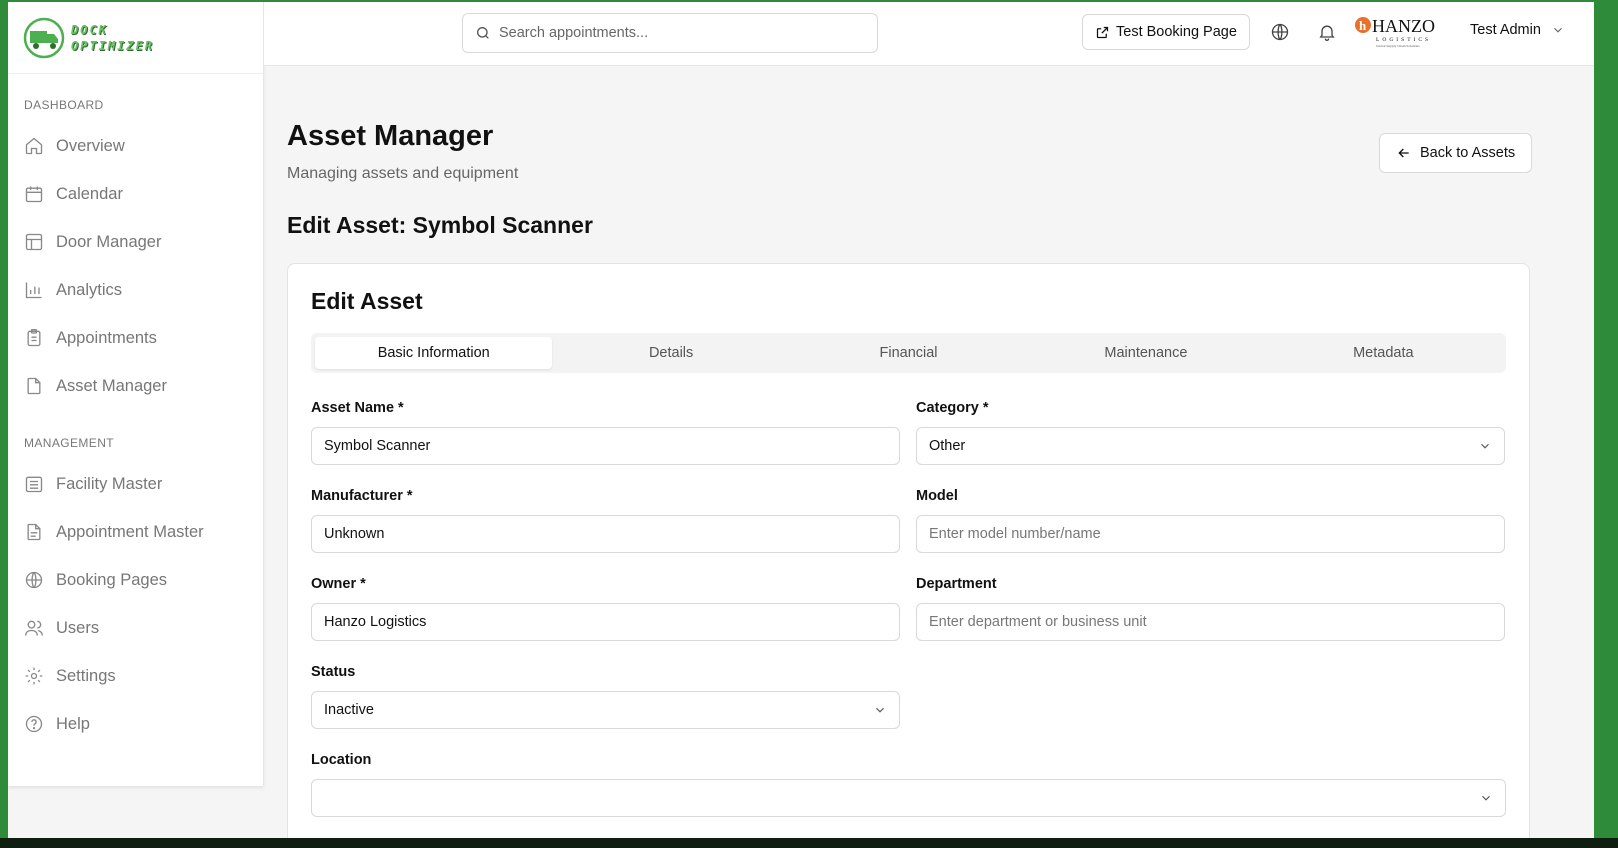 The width and height of the screenshot is (1618, 848). Describe the element at coordinates (34, 724) in the screenshot. I see `help-circle-icon` at that location.